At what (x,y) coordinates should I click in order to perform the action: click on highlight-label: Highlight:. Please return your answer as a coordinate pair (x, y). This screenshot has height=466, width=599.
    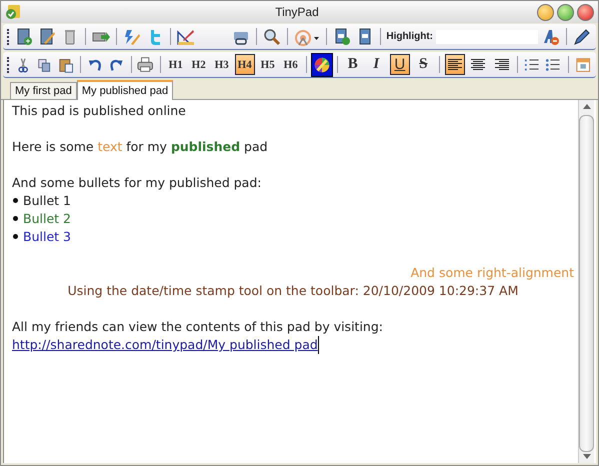
    Looking at the image, I should click on (409, 36).